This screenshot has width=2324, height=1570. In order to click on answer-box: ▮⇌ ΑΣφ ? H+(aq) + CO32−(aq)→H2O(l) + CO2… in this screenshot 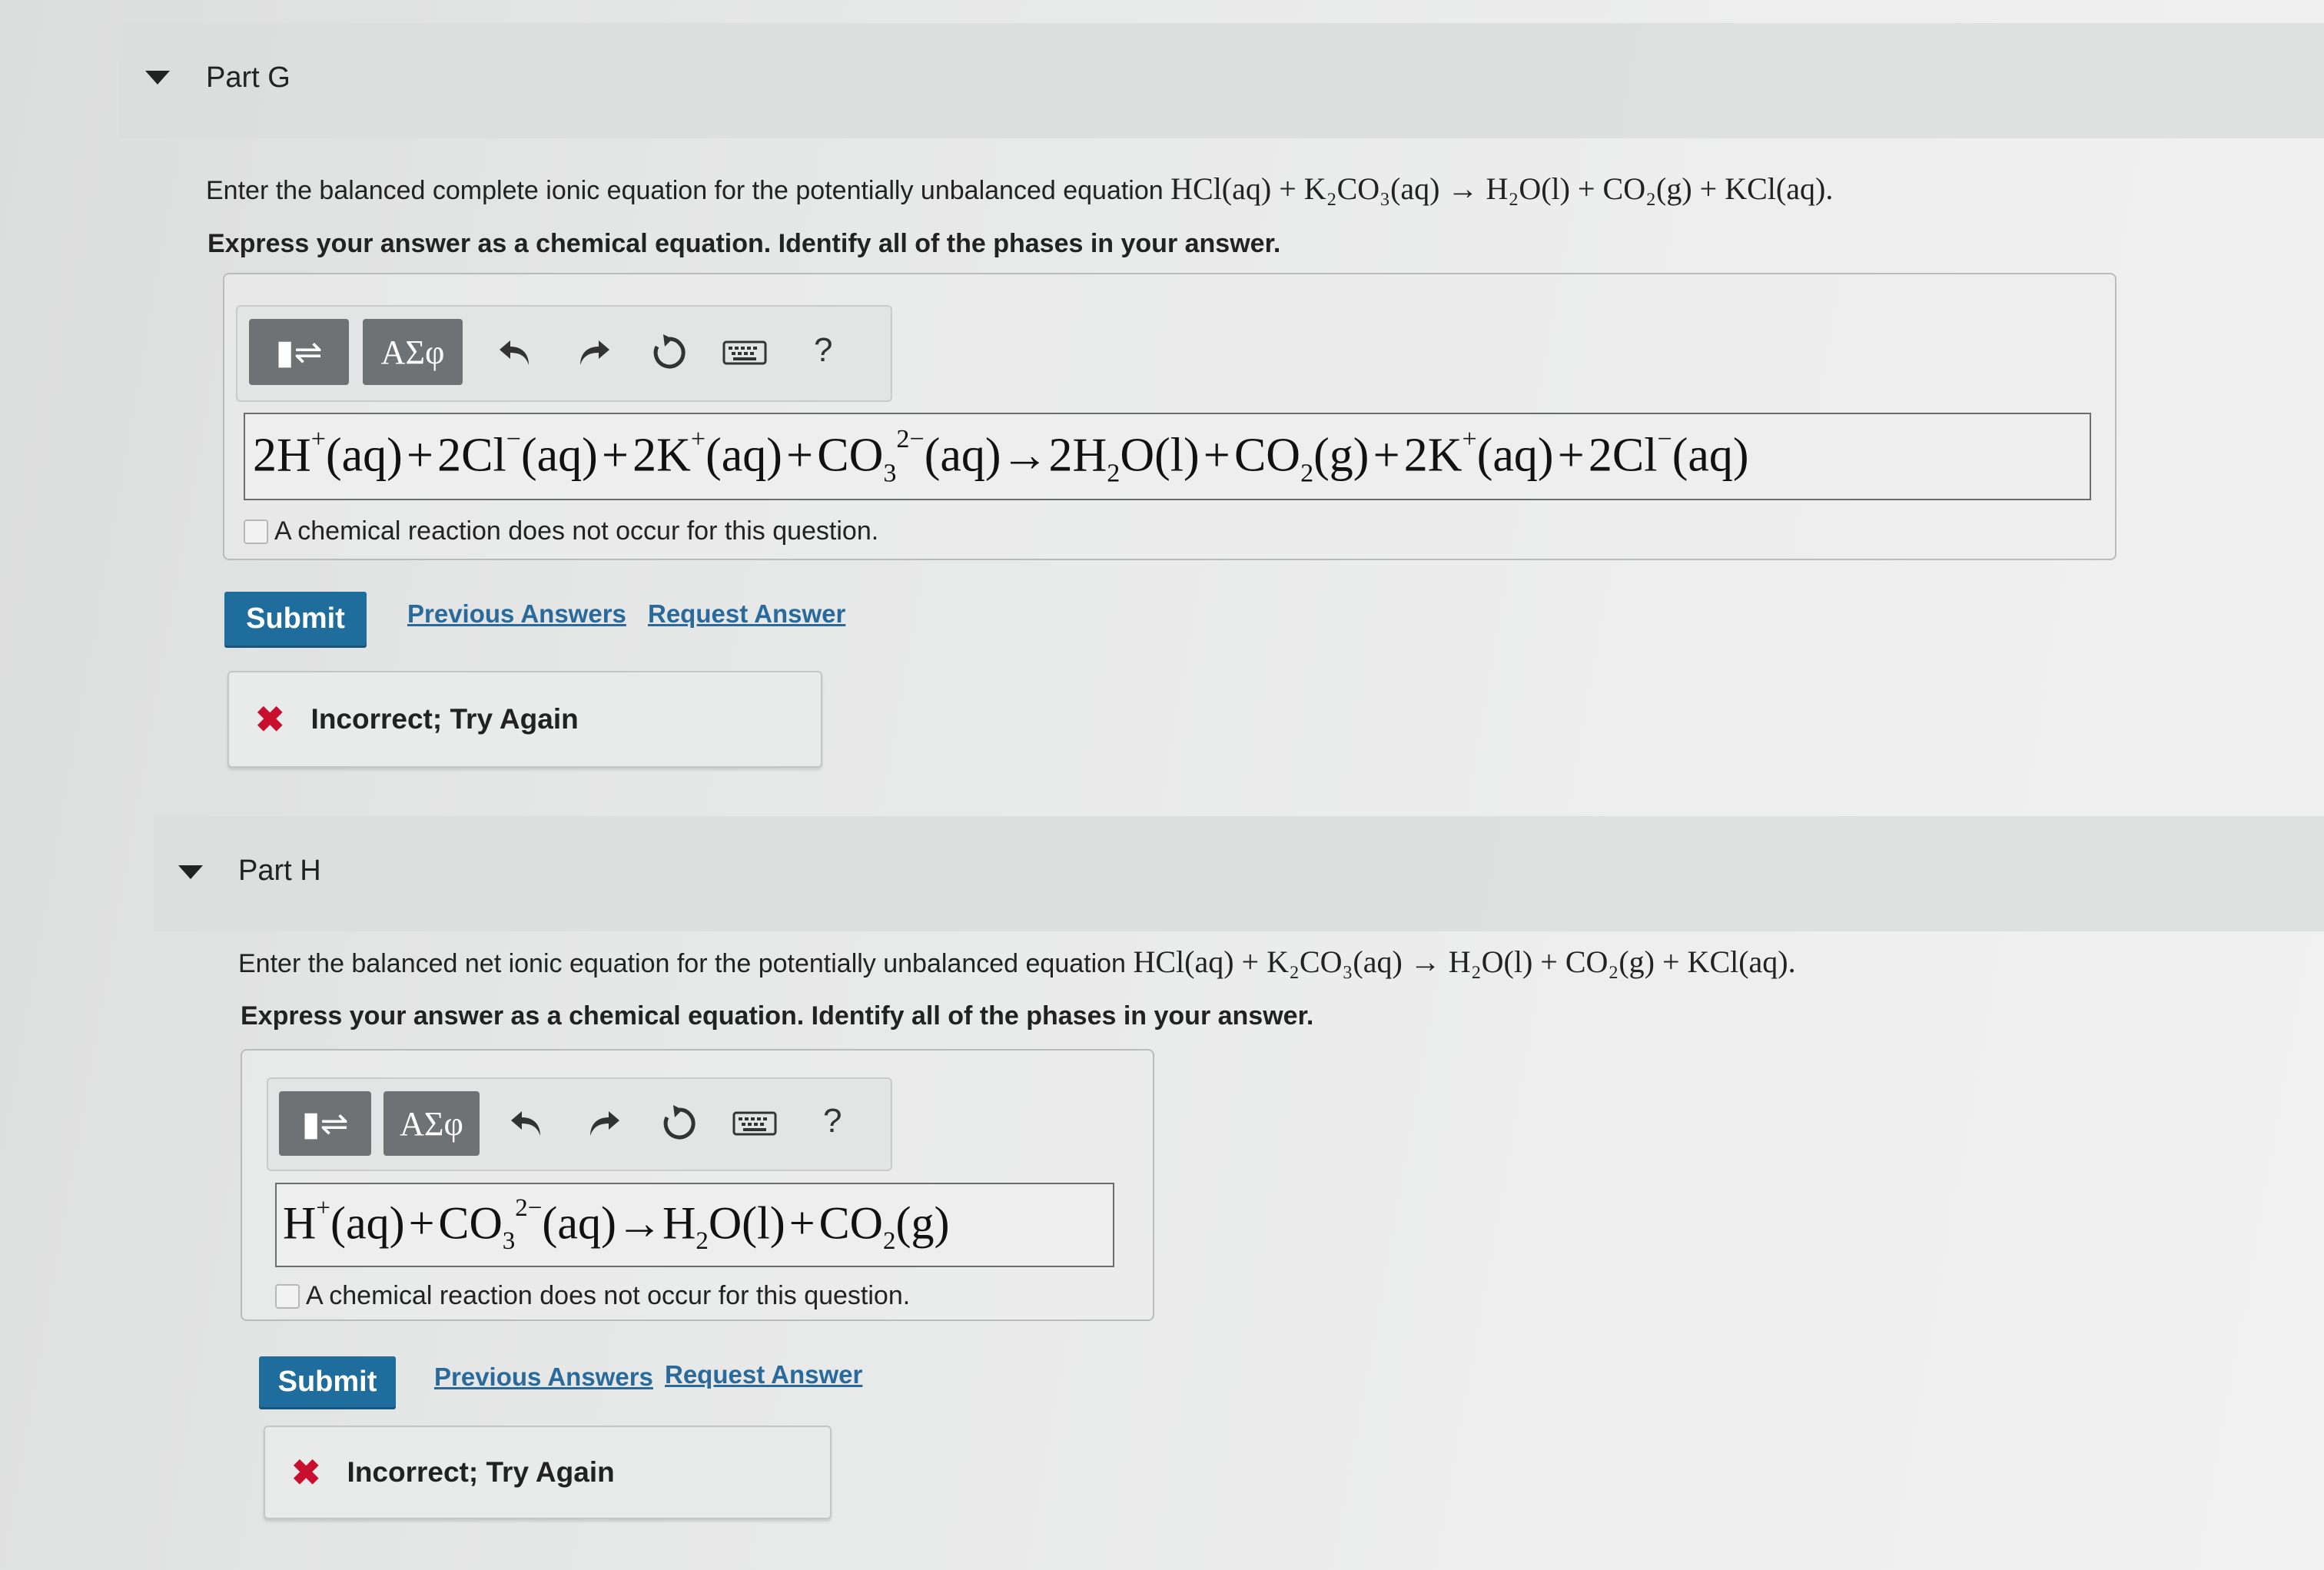, I will do `click(697, 1185)`.